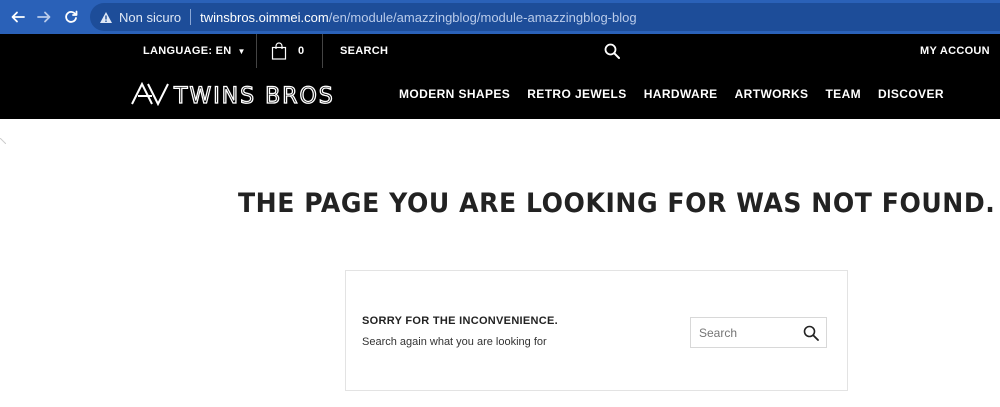 This screenshot has width=1000, height=407. I want to click on cart-count: 0, so click(301, 51).